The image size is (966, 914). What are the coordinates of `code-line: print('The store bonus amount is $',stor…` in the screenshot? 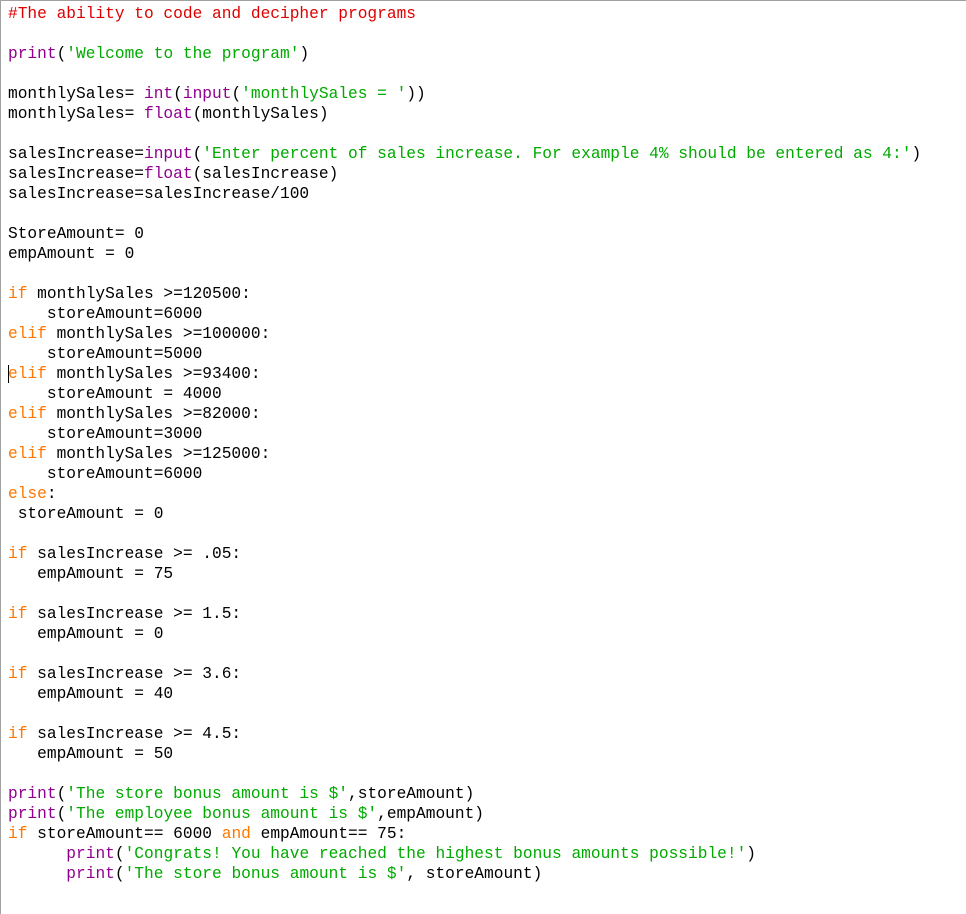 It's located at (464, 794).